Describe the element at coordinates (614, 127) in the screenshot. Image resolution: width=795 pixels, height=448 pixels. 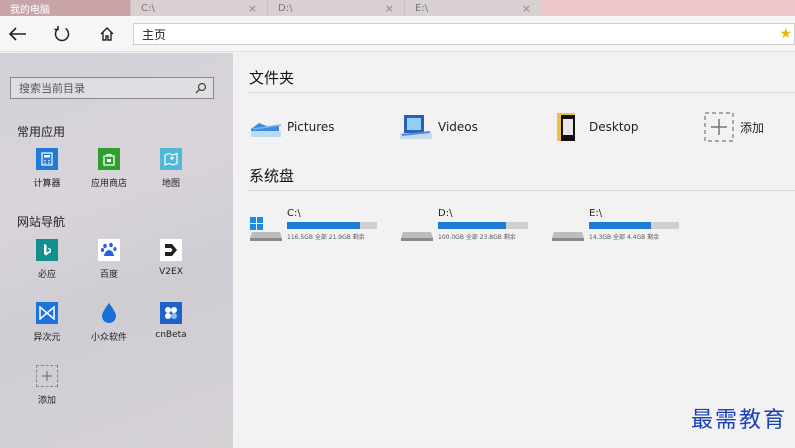
I see `folder-label: Desktop` at that location.